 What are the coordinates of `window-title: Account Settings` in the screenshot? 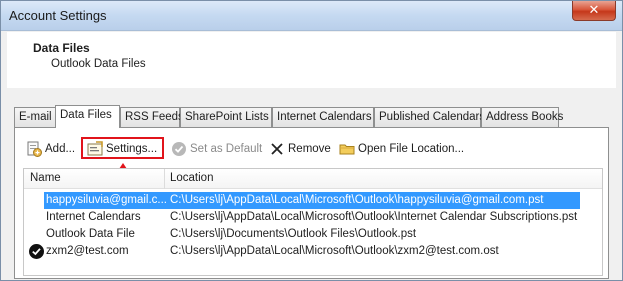 It's located at (58, 15).